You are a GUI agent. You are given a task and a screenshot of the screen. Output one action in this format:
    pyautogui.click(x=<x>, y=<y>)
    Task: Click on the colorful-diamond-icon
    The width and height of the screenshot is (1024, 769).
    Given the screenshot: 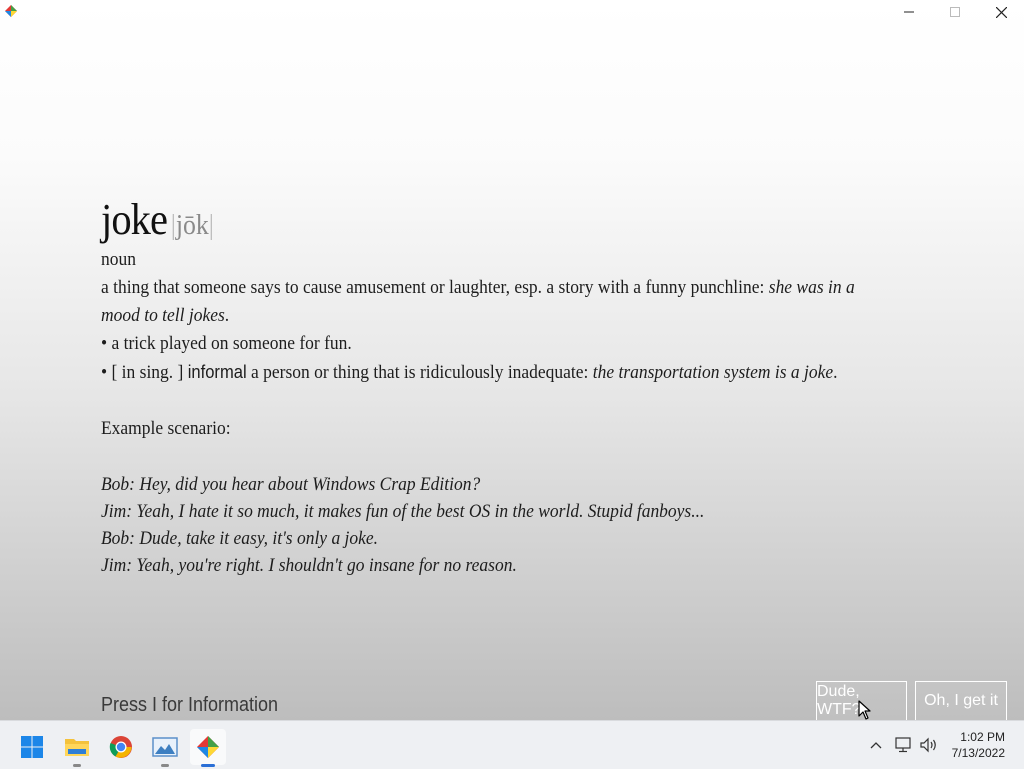 What is the action you would take?
    pyautogui.click(x=11, y=11)
    